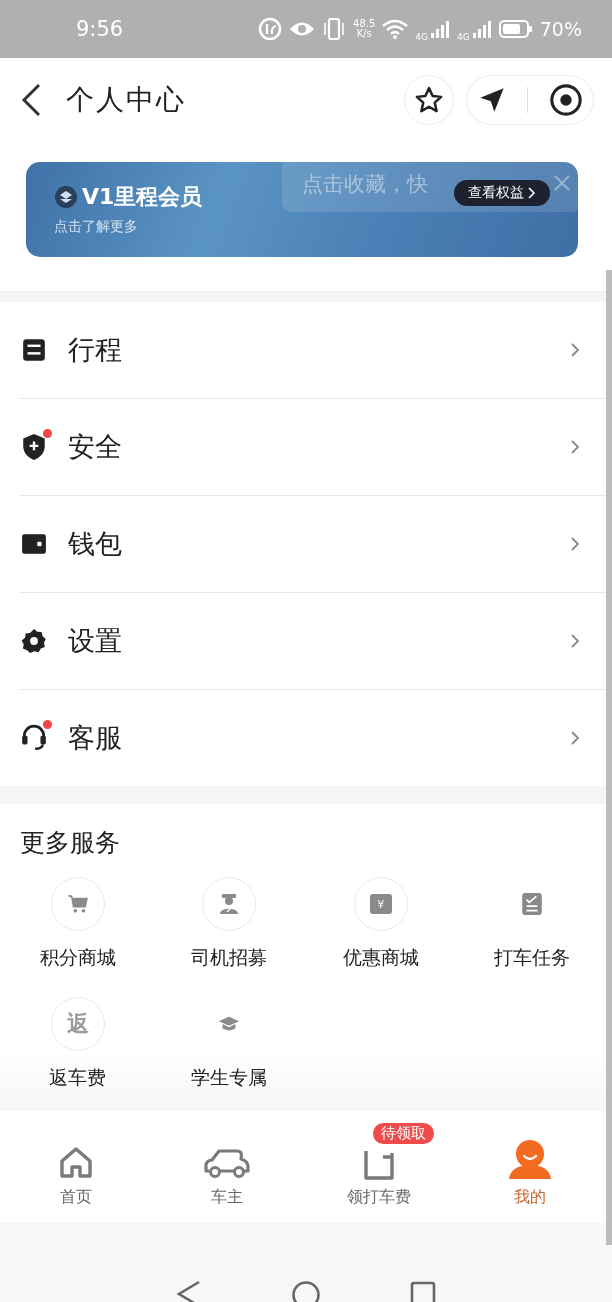  Describe the element at coordinates (77, 957) in the screenshot. I see `service-label: 积分商城` at that location.